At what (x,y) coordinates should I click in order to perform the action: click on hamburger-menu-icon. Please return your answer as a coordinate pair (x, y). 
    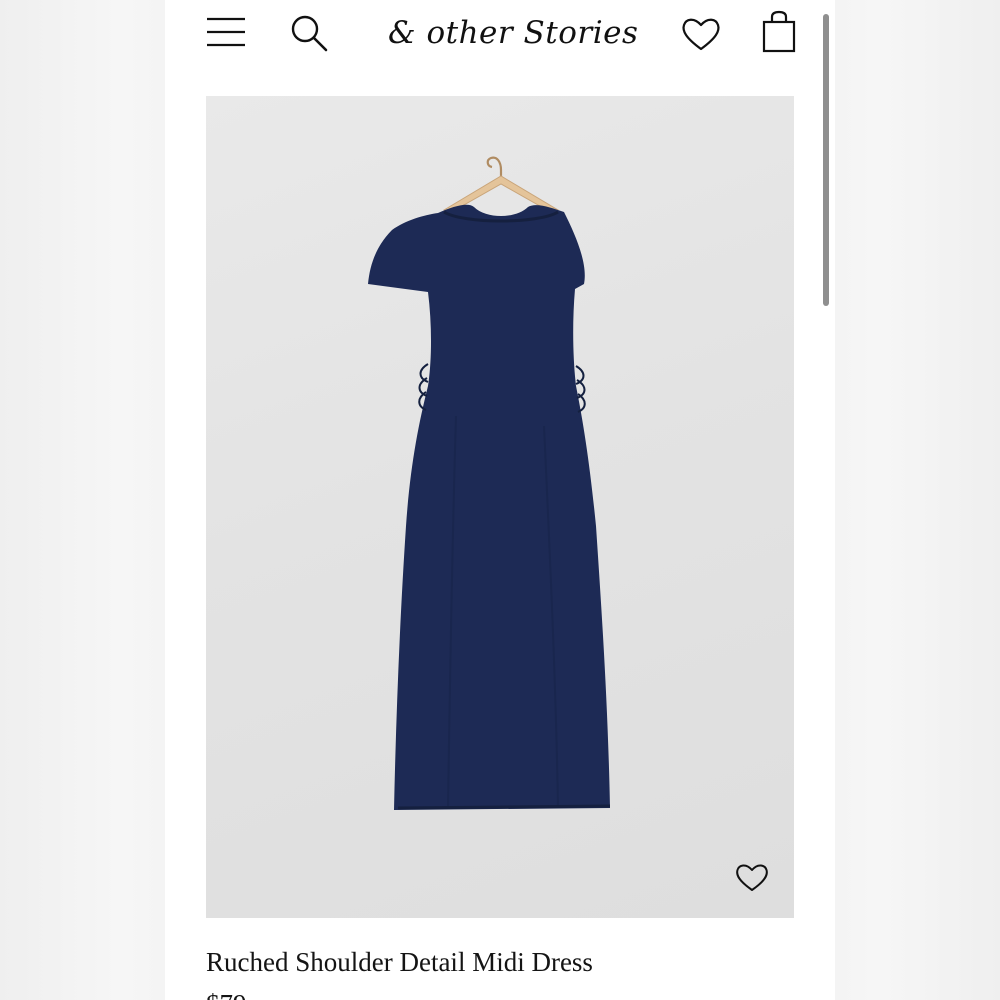
    Looking at the image, I should click on (226, 32).